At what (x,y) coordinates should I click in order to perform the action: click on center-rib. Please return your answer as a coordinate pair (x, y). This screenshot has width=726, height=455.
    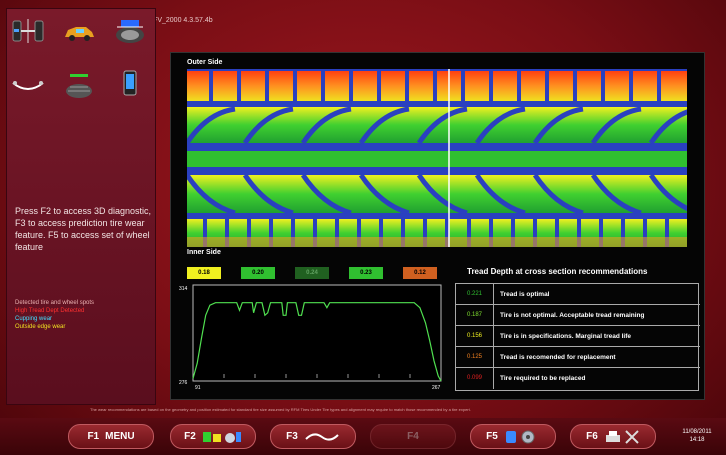
    Looking at the image, I should click on (437, 159).